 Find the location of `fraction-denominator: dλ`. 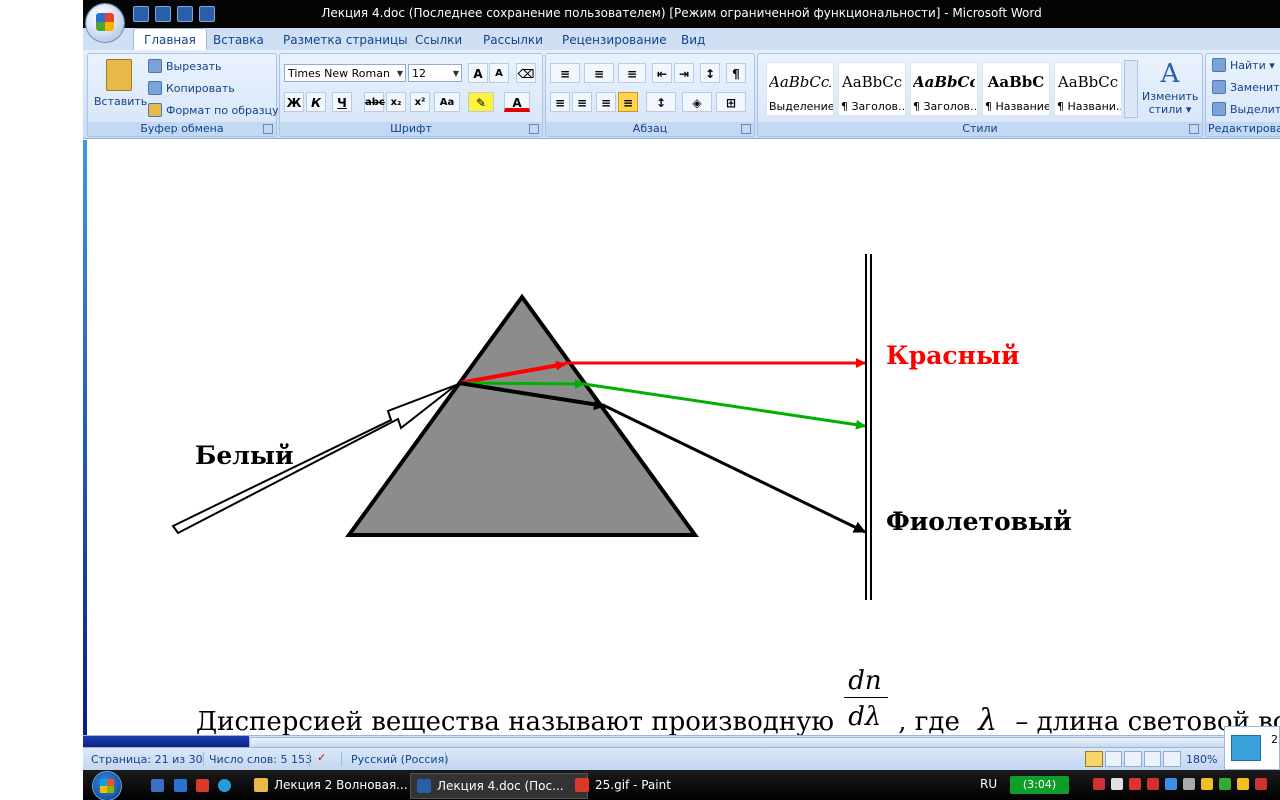

fraction-denominator: dλ is located at coordinates (865, 717).